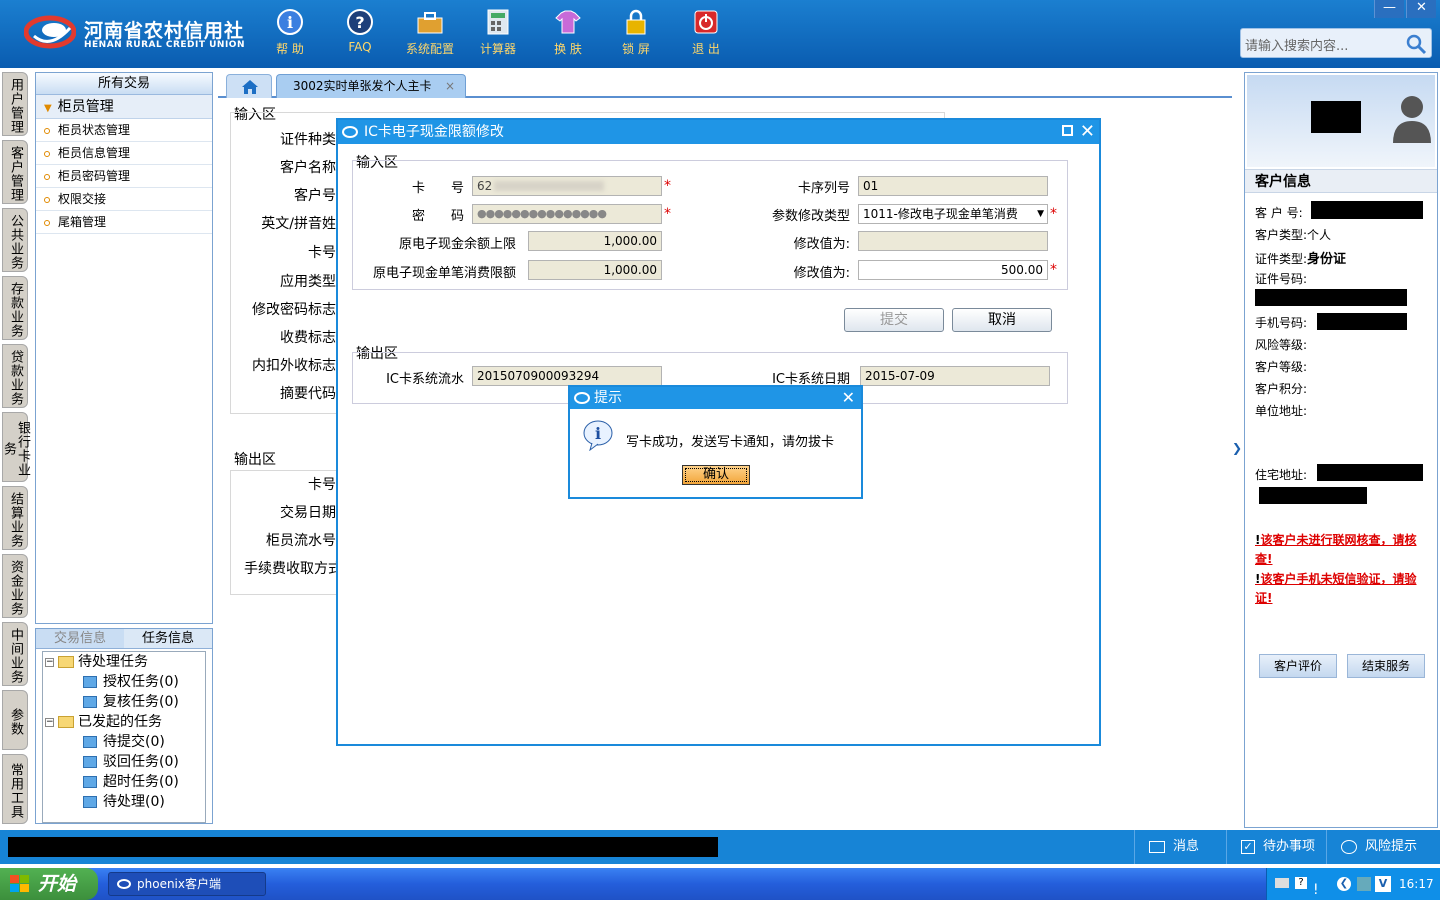 The height and width of the screenshot is (906, 1440). Describe the element at coordinates (1180, 847) in the screenshot. I see `messages-button: 消息` at that location.